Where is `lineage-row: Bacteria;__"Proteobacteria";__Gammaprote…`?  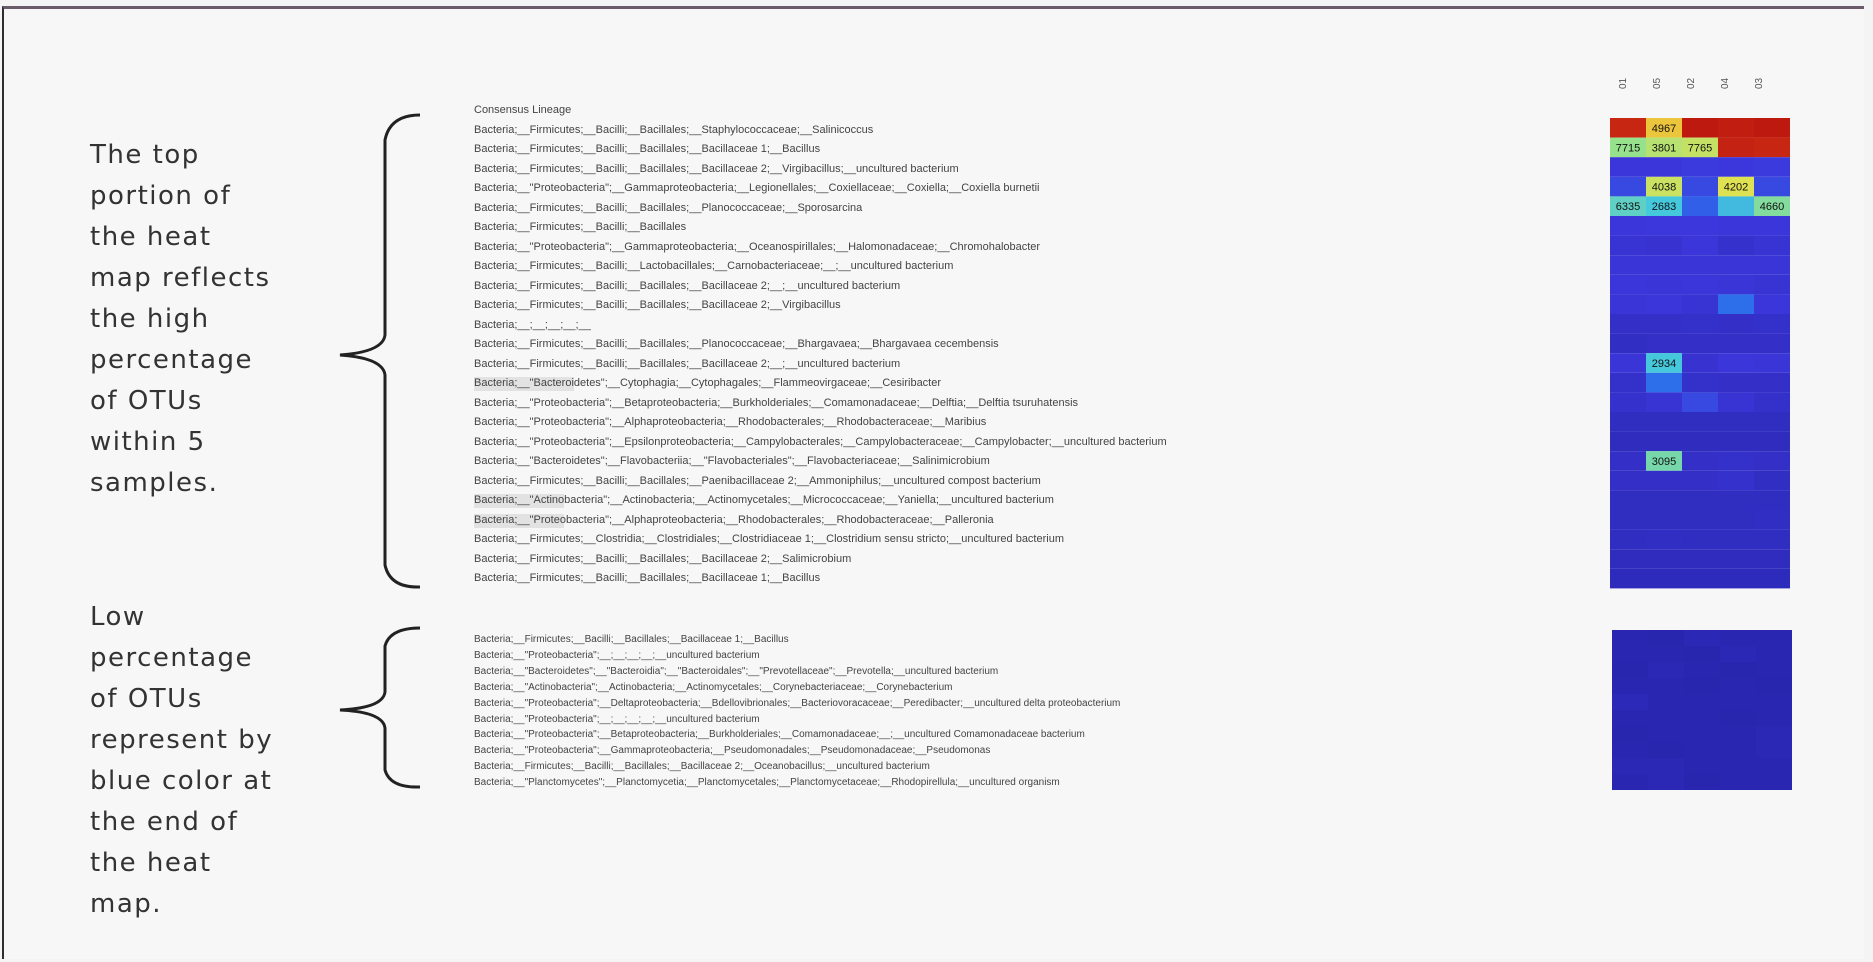 lineage-row: Bacteria;__"Proteobacteria";__Gammaprote… is located at coordinates (757, 246).